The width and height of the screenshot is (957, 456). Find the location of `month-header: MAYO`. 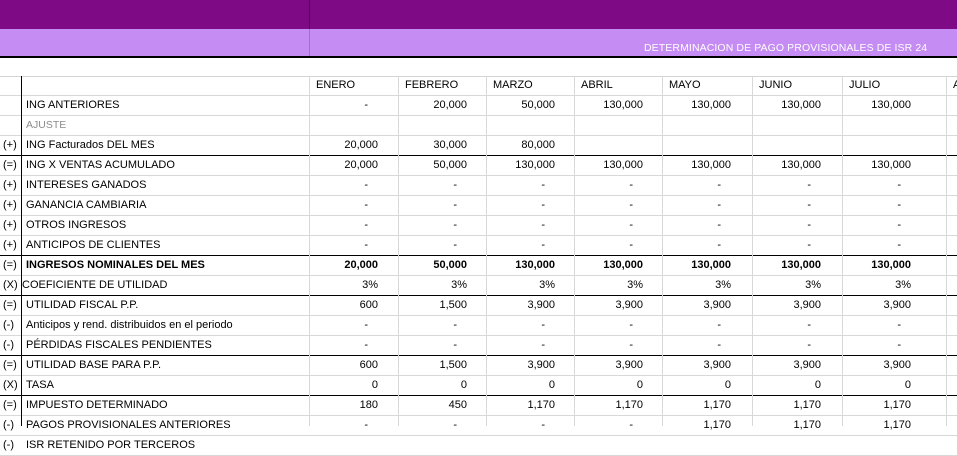

month-header: MAYO is located at coordinates (709, 85).